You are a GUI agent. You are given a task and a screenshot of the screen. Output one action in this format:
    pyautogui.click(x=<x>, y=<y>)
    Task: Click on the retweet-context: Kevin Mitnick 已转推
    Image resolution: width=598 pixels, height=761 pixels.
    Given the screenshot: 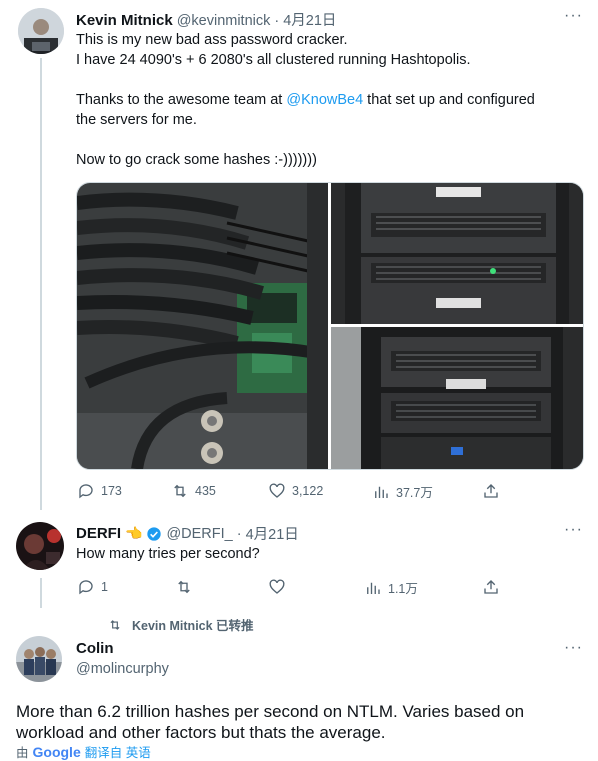 What is the action you would take?
    pyautogui.click(x=181, y=624)
    